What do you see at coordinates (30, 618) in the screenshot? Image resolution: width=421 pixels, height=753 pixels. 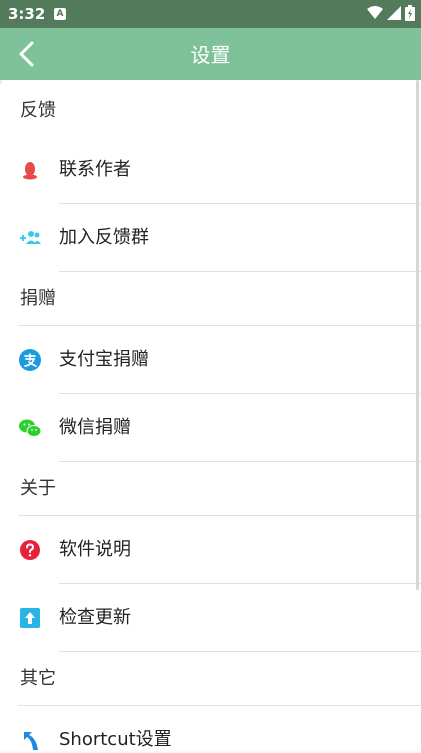 I see `update-icon` at bounding box center [30, 618].